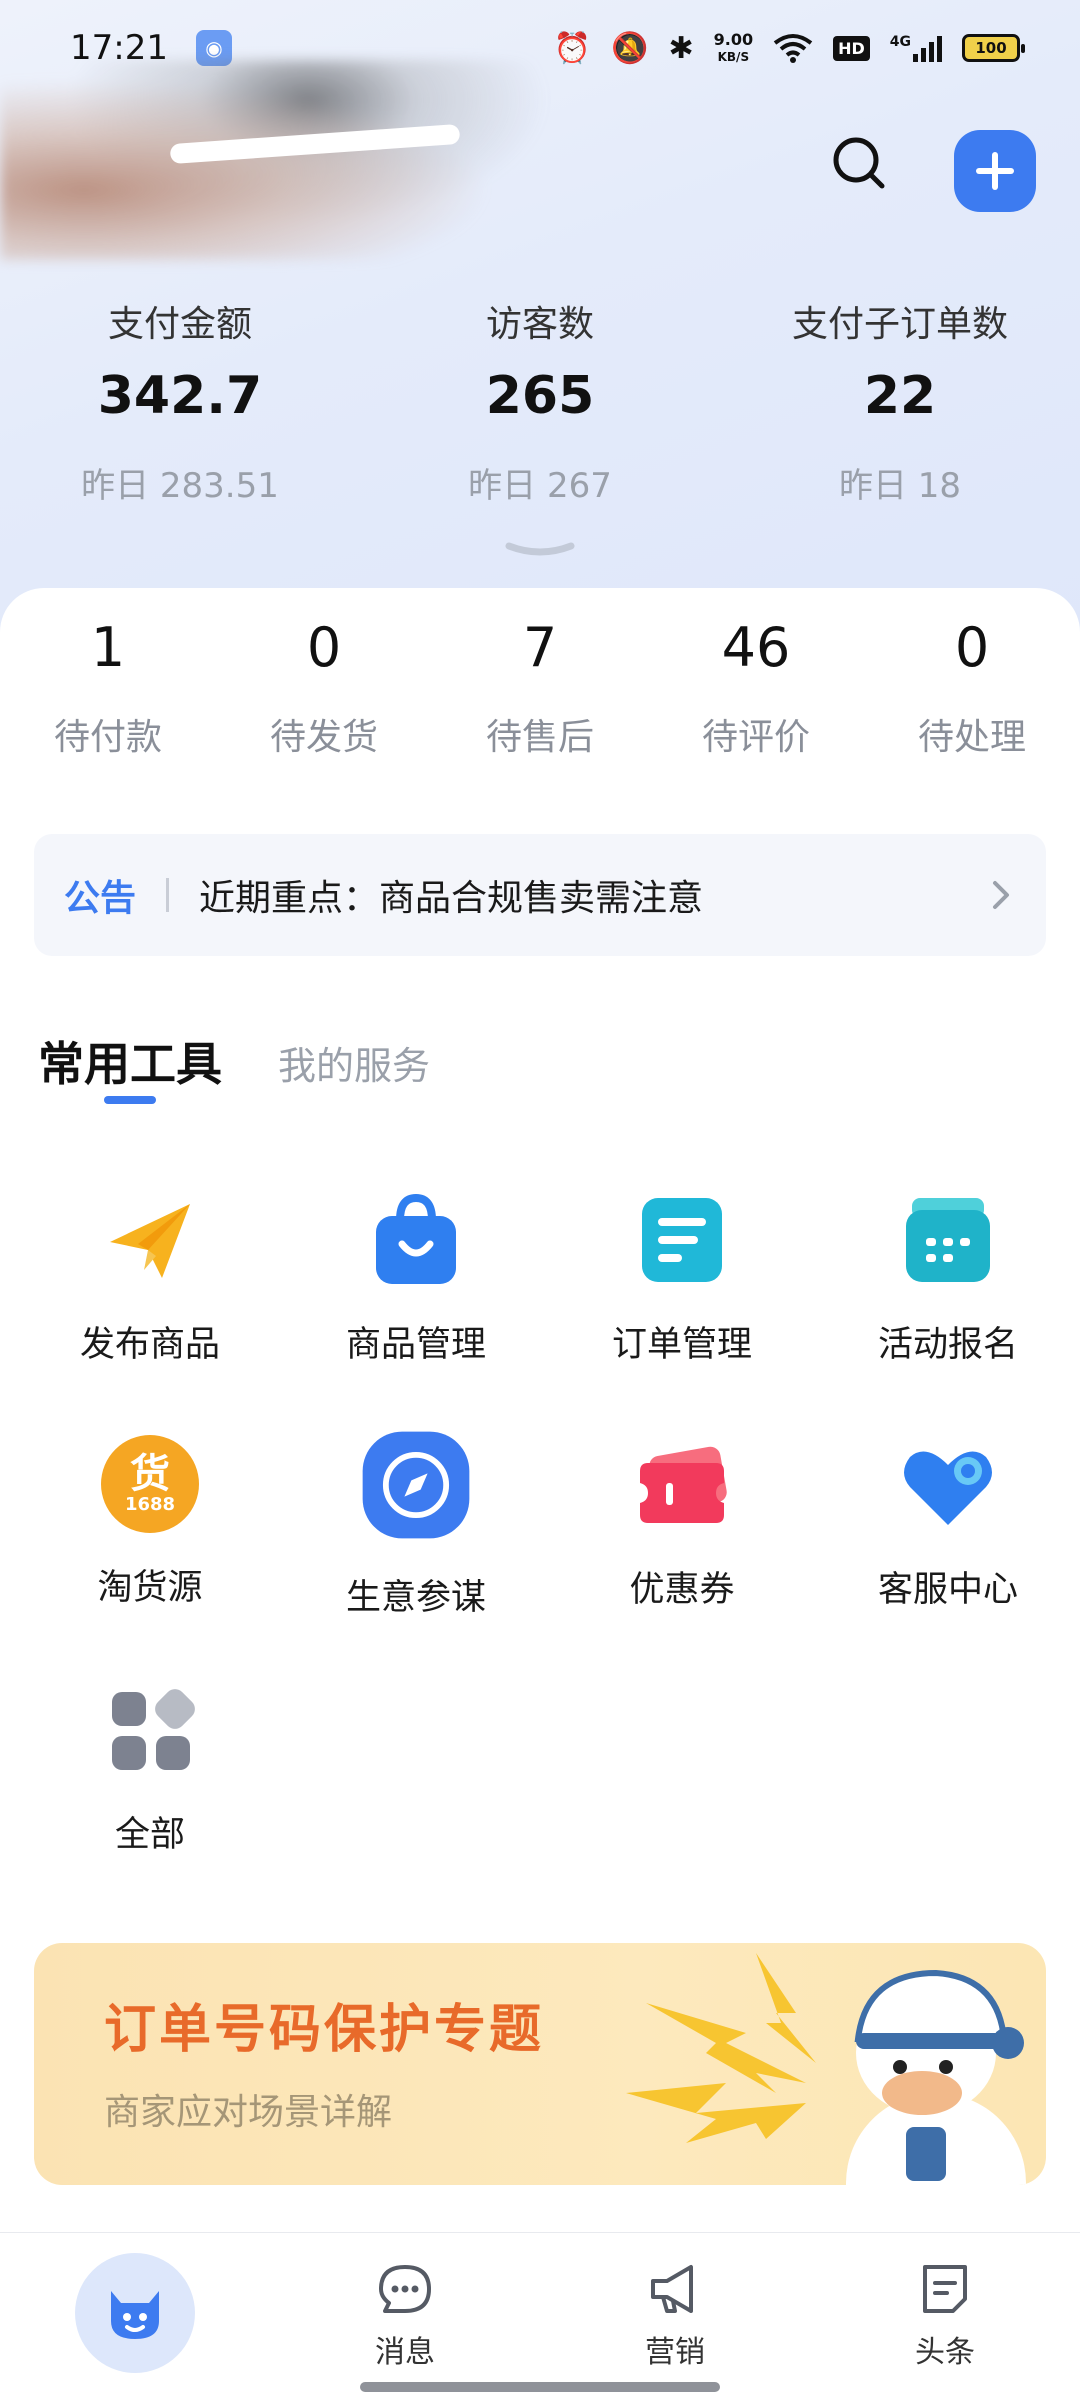 The width and height of the screenshot is (1080, 2400). Describe the element at coordinates (540, 552) in the screenshot. I see `chevron-down-icon` at that location.